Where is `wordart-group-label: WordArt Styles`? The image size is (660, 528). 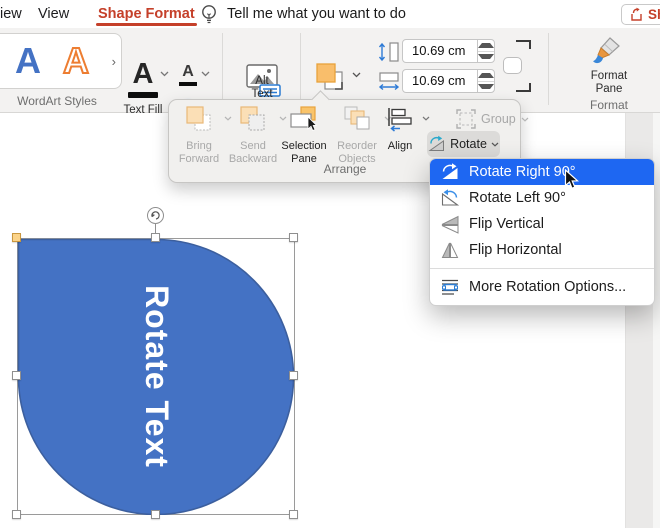
wordart-group-label: WordArt Styles is located at coordinates (57, 101).